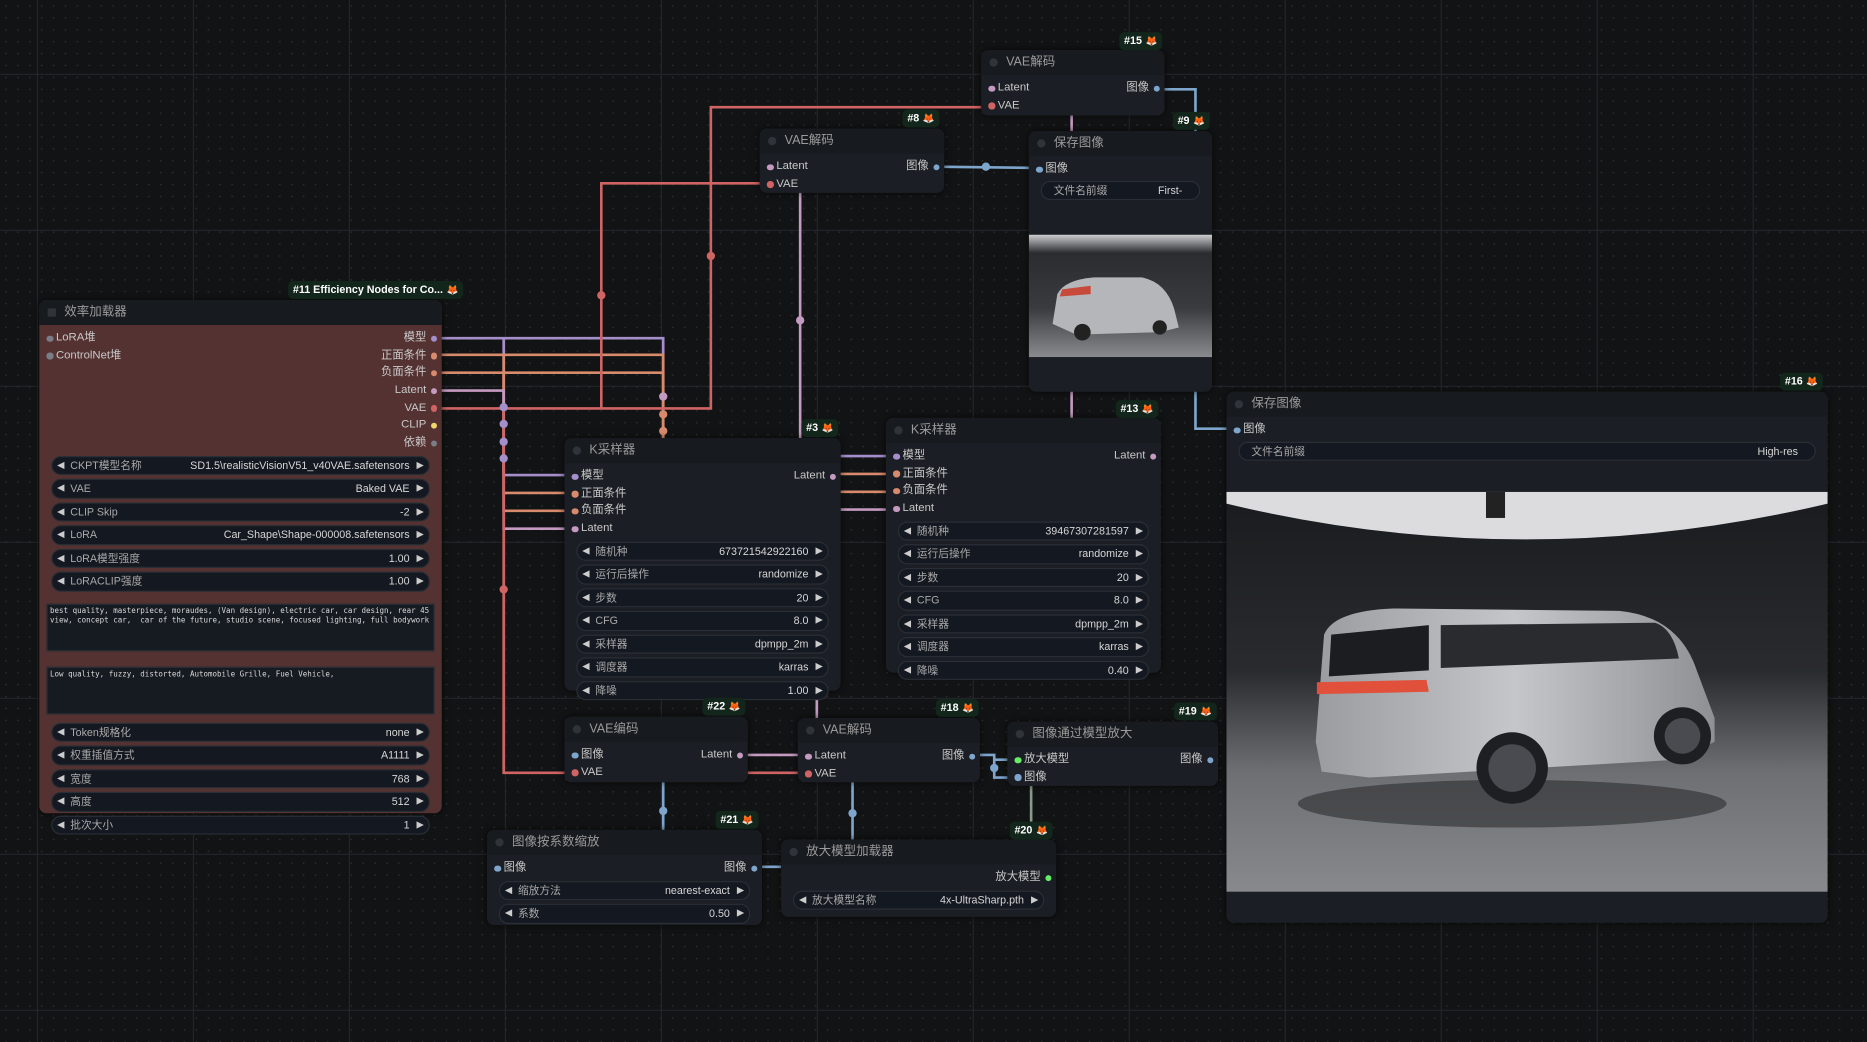 This screenshot has width=1867, height=1042. I want to click on widget-运行后操作: ◀ 运行后操作 randomize ▶, so click(702, 574).